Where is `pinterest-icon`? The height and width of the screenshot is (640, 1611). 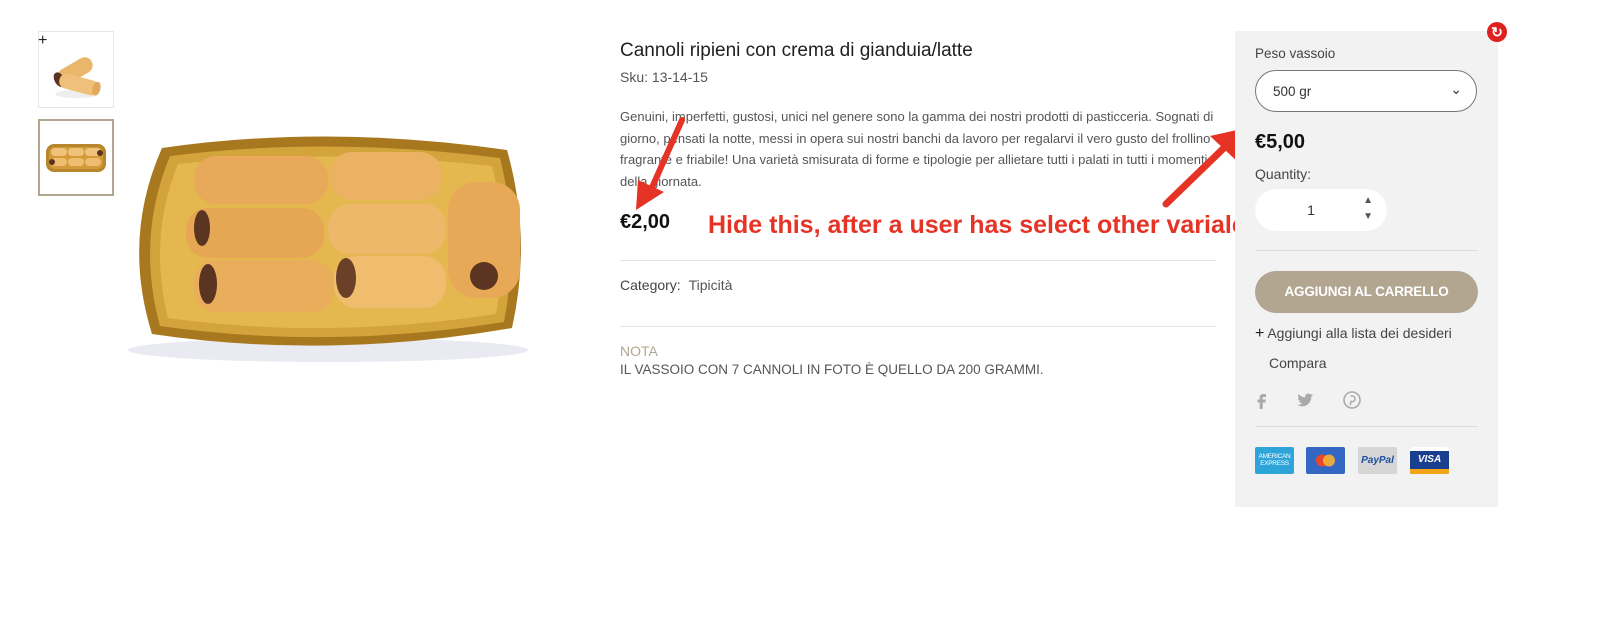
pinterest-icon is located at coordinates (1352, 400).